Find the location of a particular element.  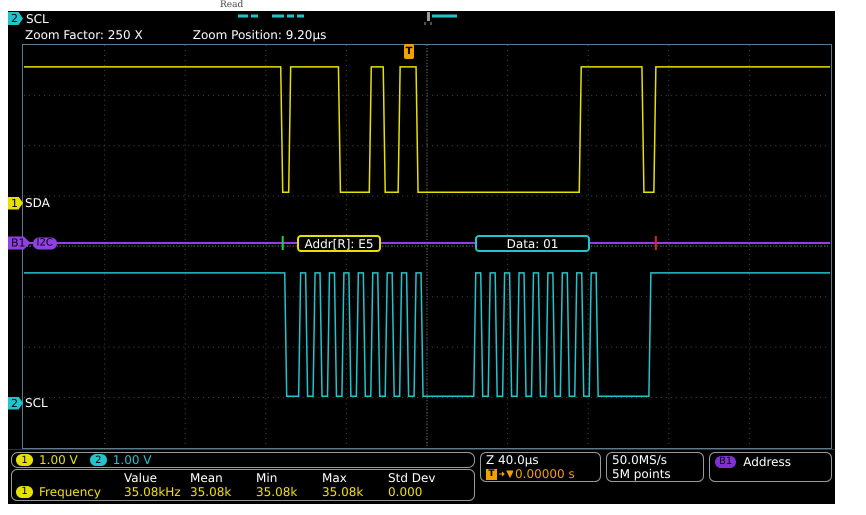

channel-badge: 1 is located at coordinates (24, 460).